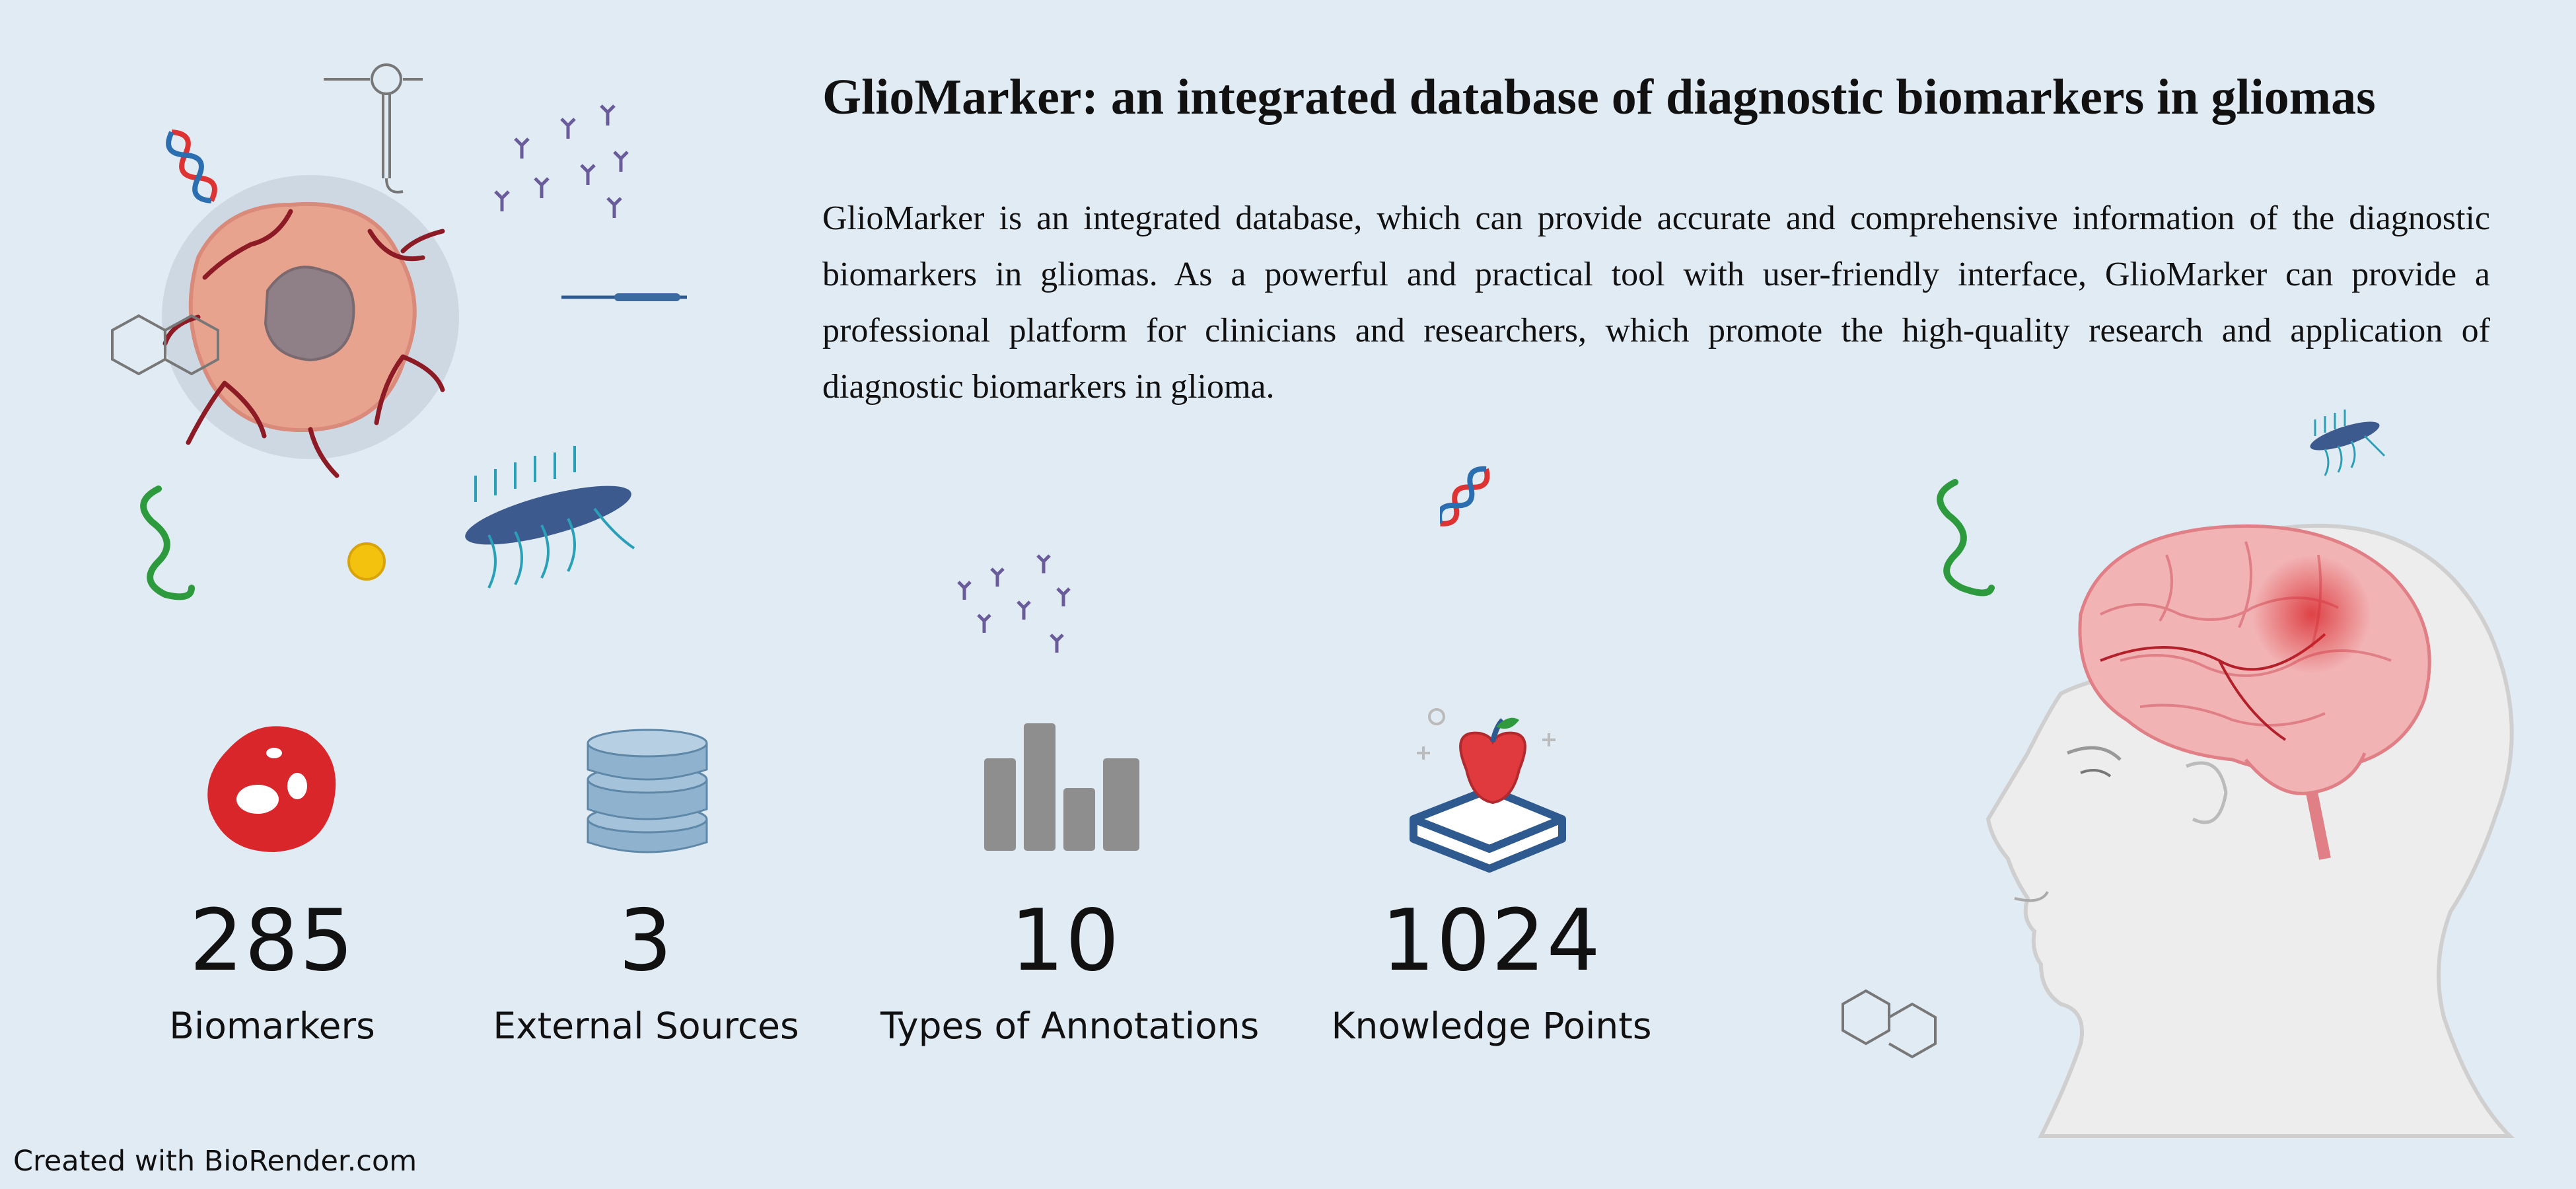 This screenshot has width=2576, height=1189. What do you see at coordinates (1889, 1030) in the screenshot?
I see `molecule-icon` at bounding box center [1889, 1030].